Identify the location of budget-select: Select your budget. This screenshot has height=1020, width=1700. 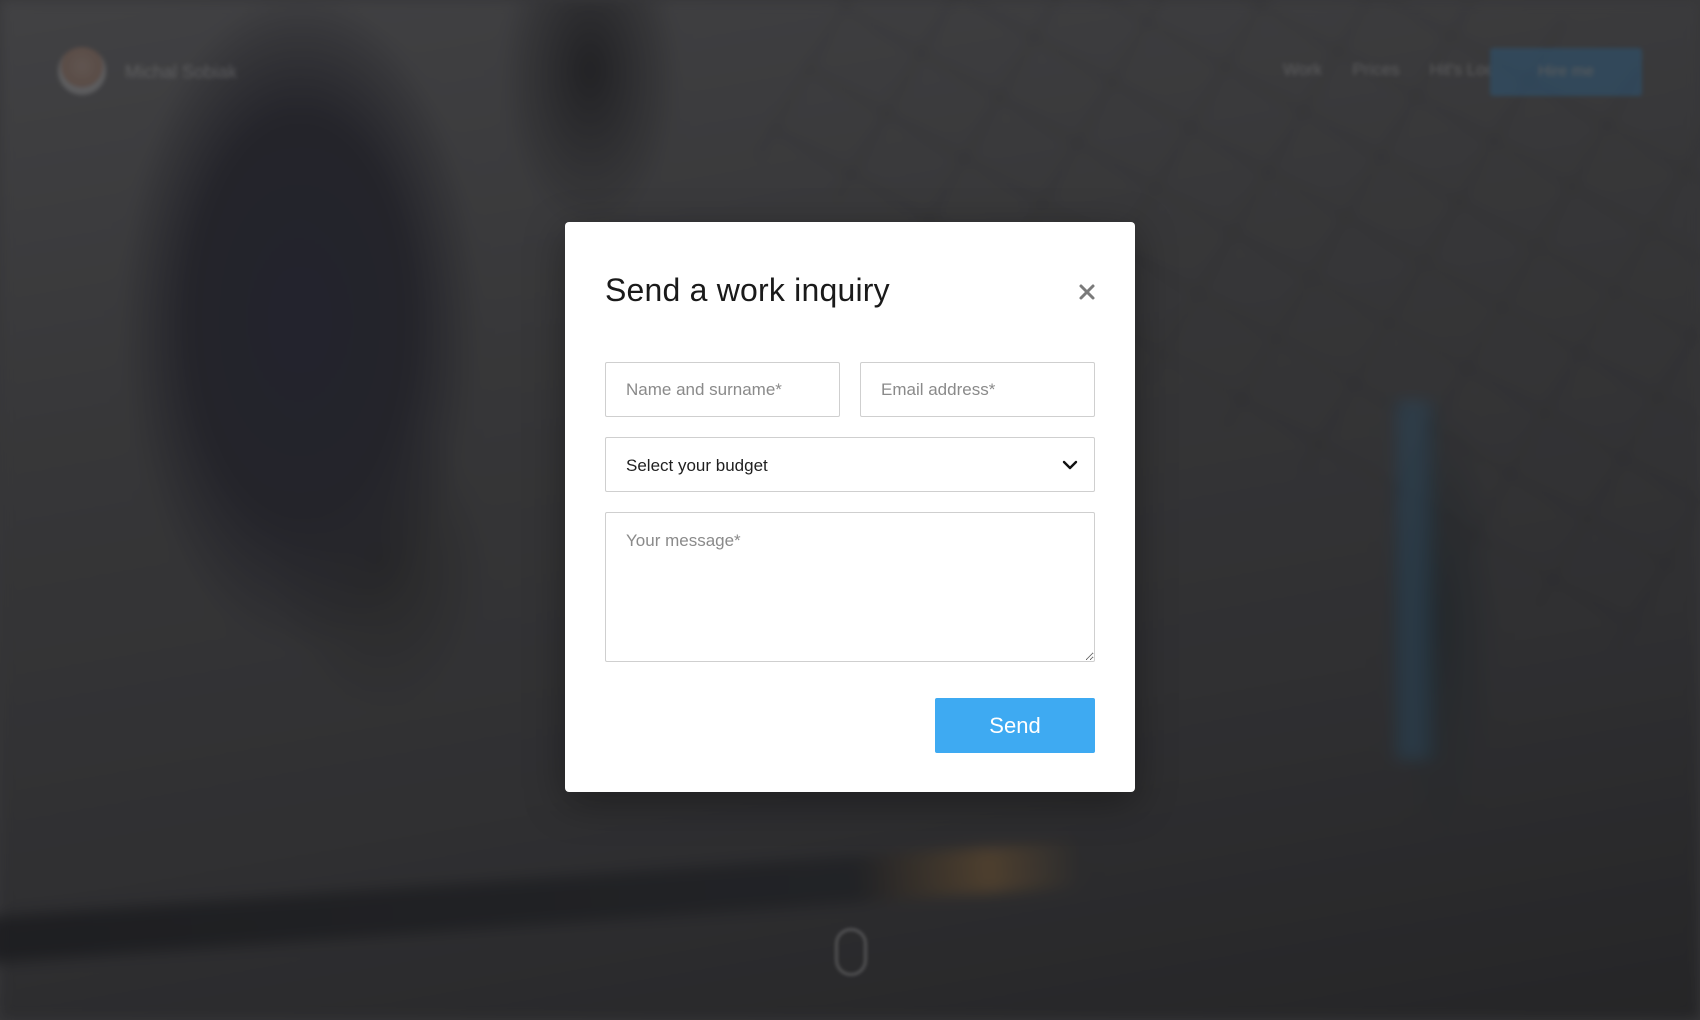
(850, 464).